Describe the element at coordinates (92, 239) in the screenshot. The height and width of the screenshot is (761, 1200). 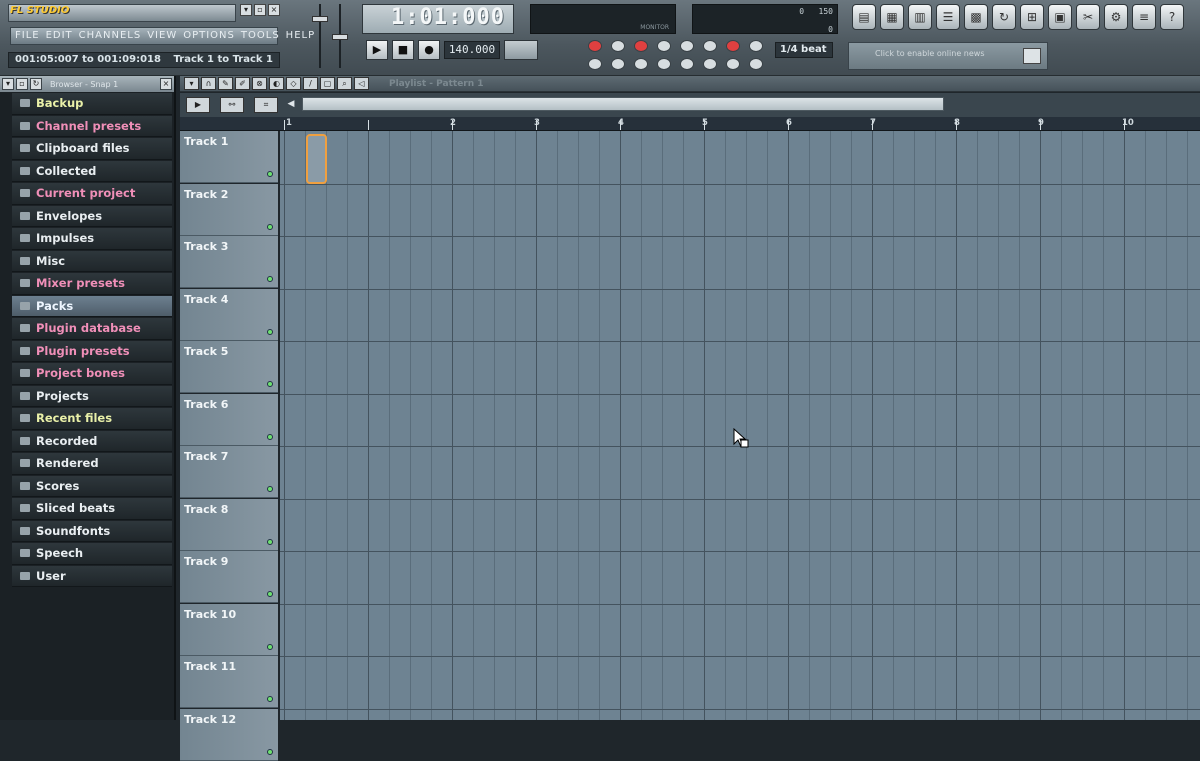
I see `folder-item: Impulses` at that location.